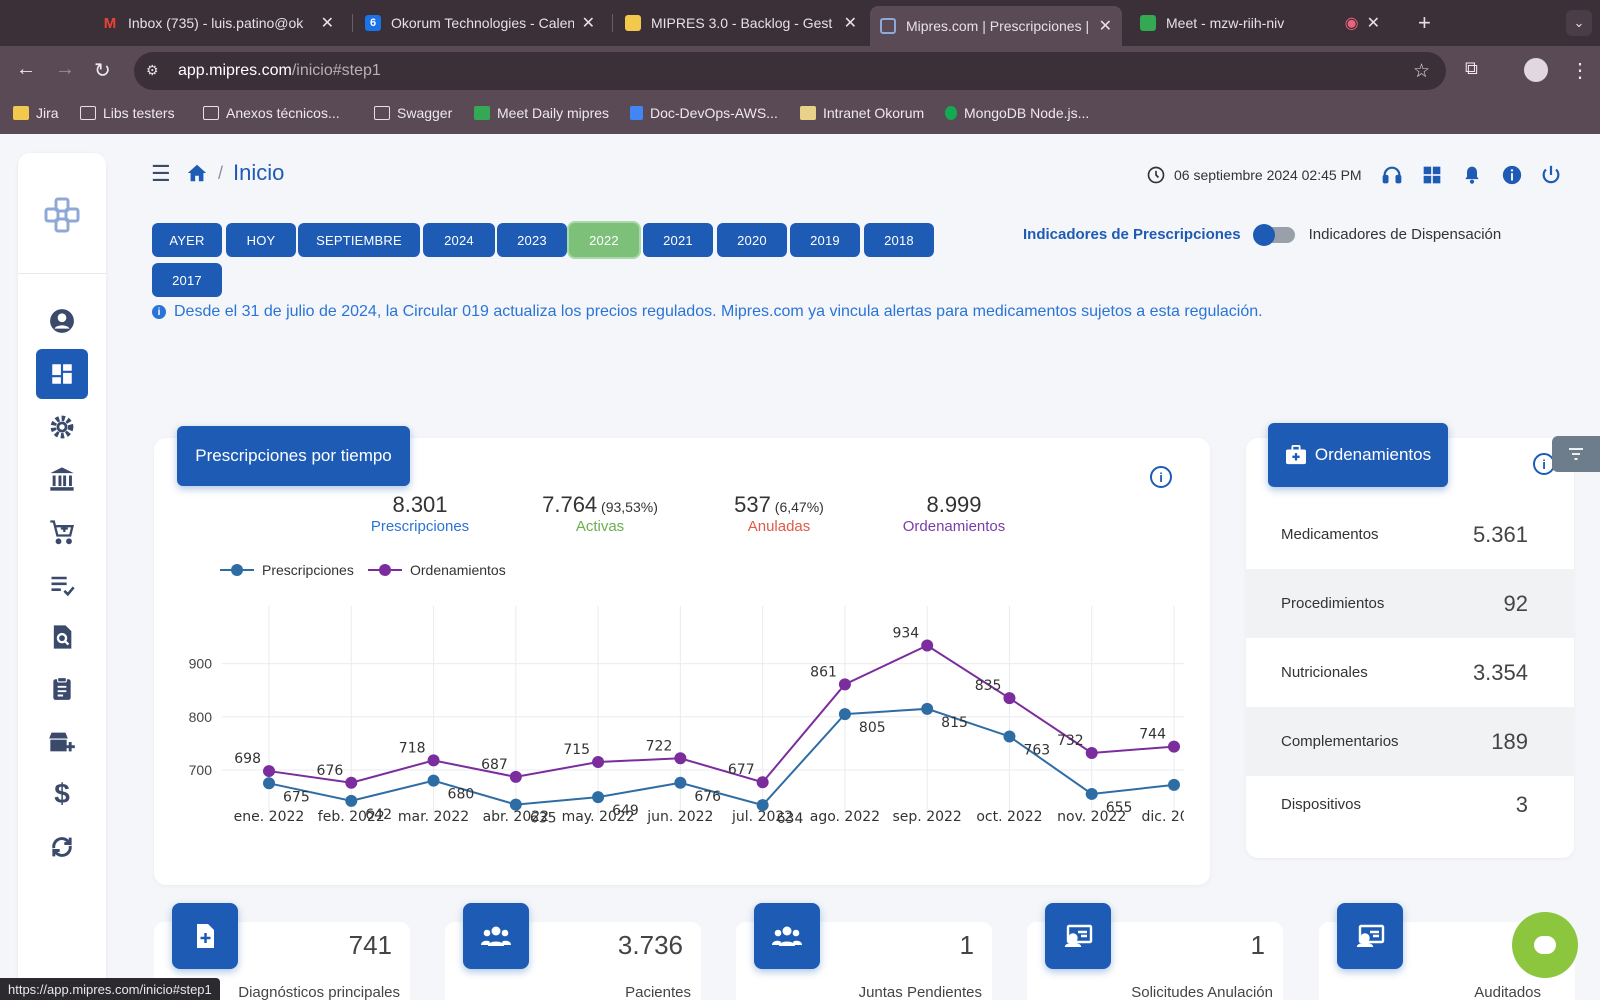 This screenshot has width=1600, height=1000. I want to click on mipres-logo, so click(63, 216).